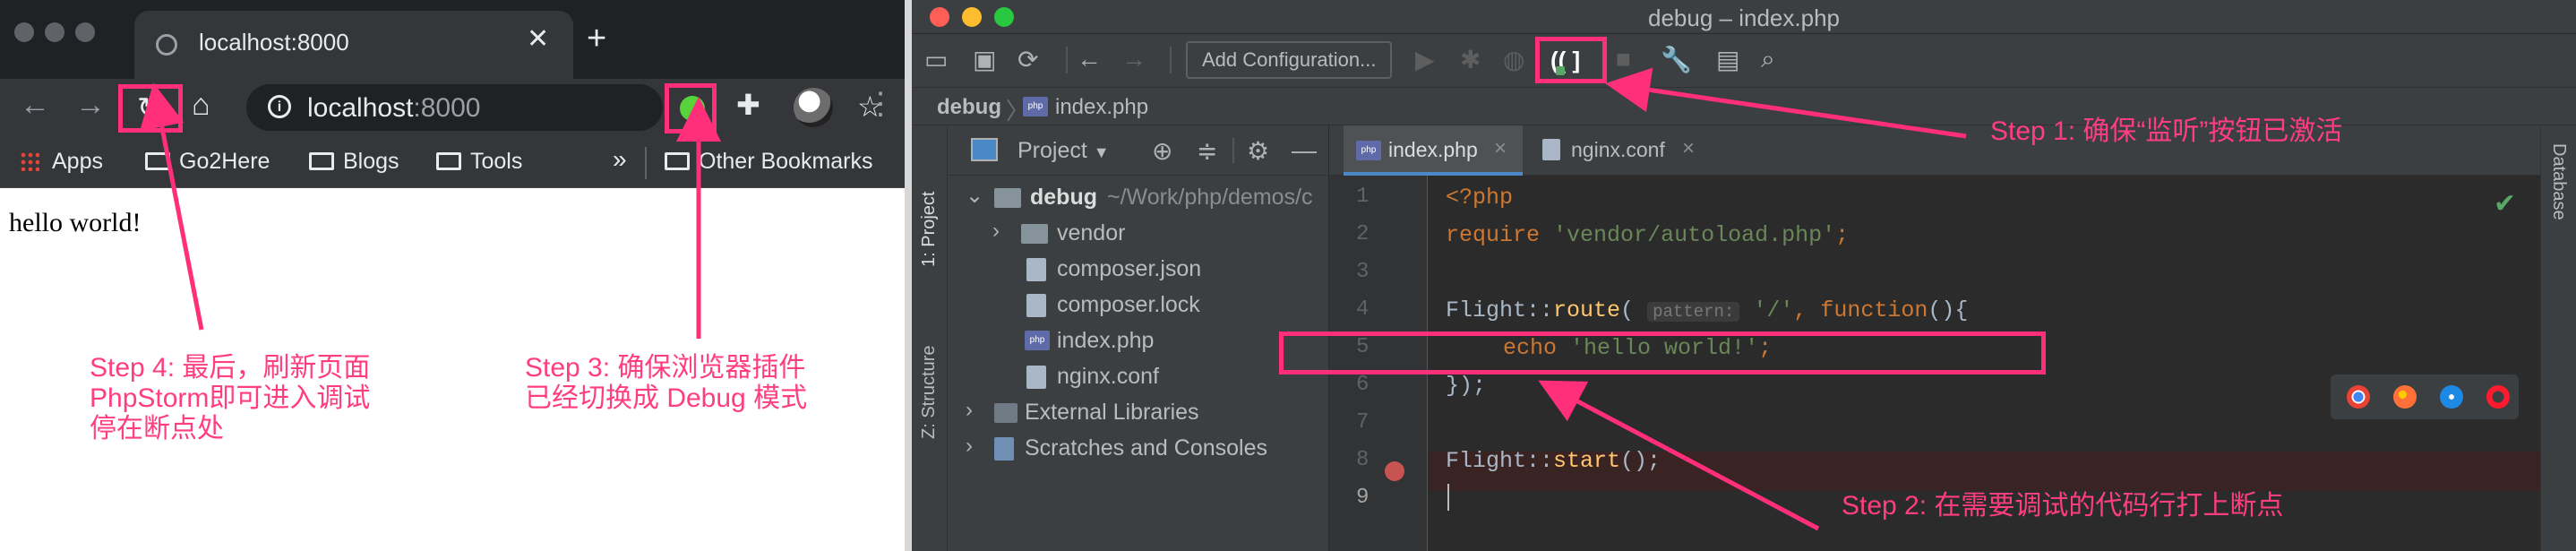  Describe the element at coordinates (1786, 103) in the screenshot. I see `step1-arrow` at that location.